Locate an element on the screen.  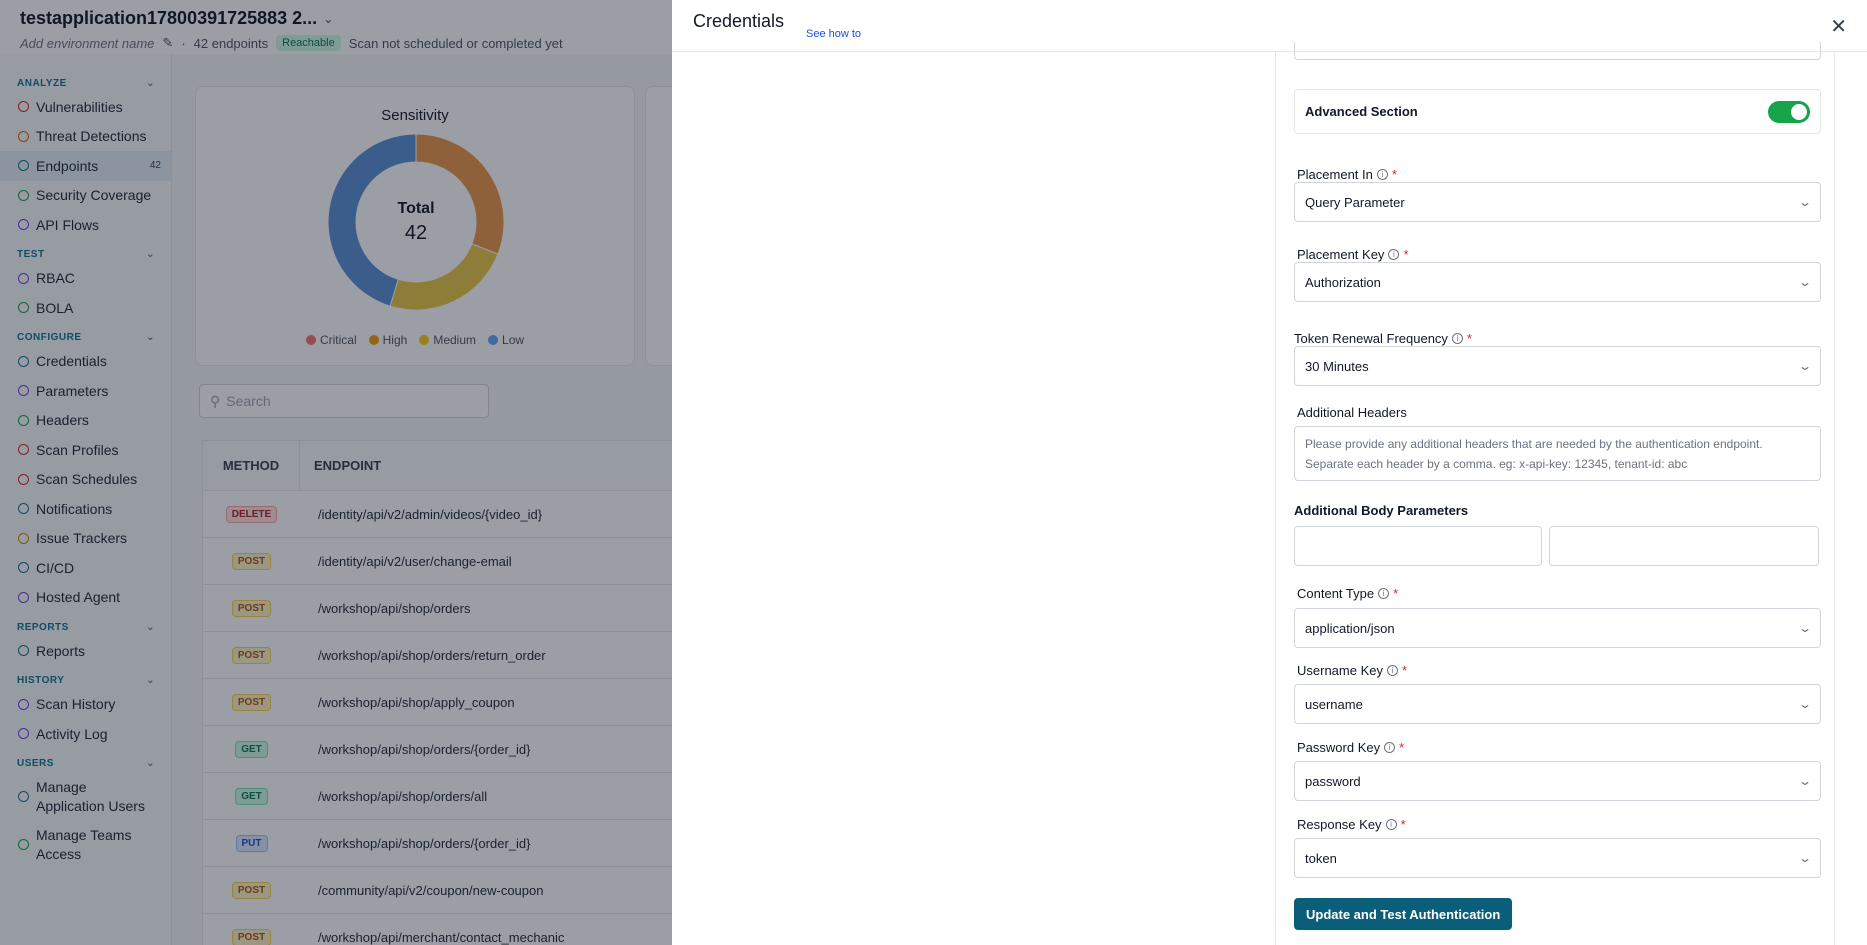
password-key-label-text: Password Key is located at coordinates (1339, 747).